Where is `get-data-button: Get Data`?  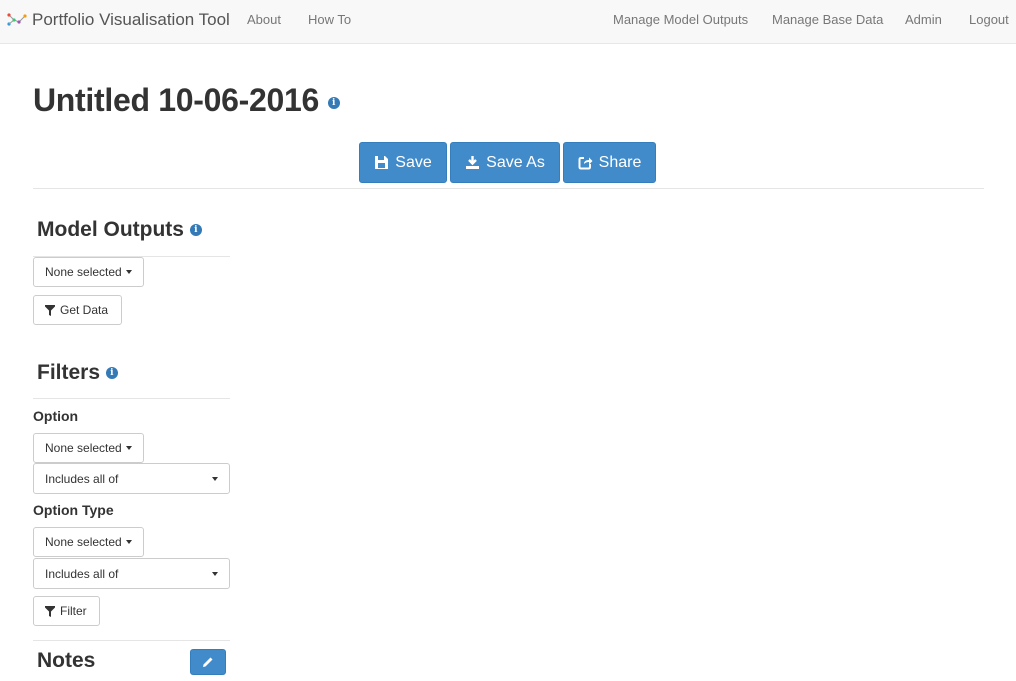 get-data-button: Get Data is located at coordinates (77, 310).